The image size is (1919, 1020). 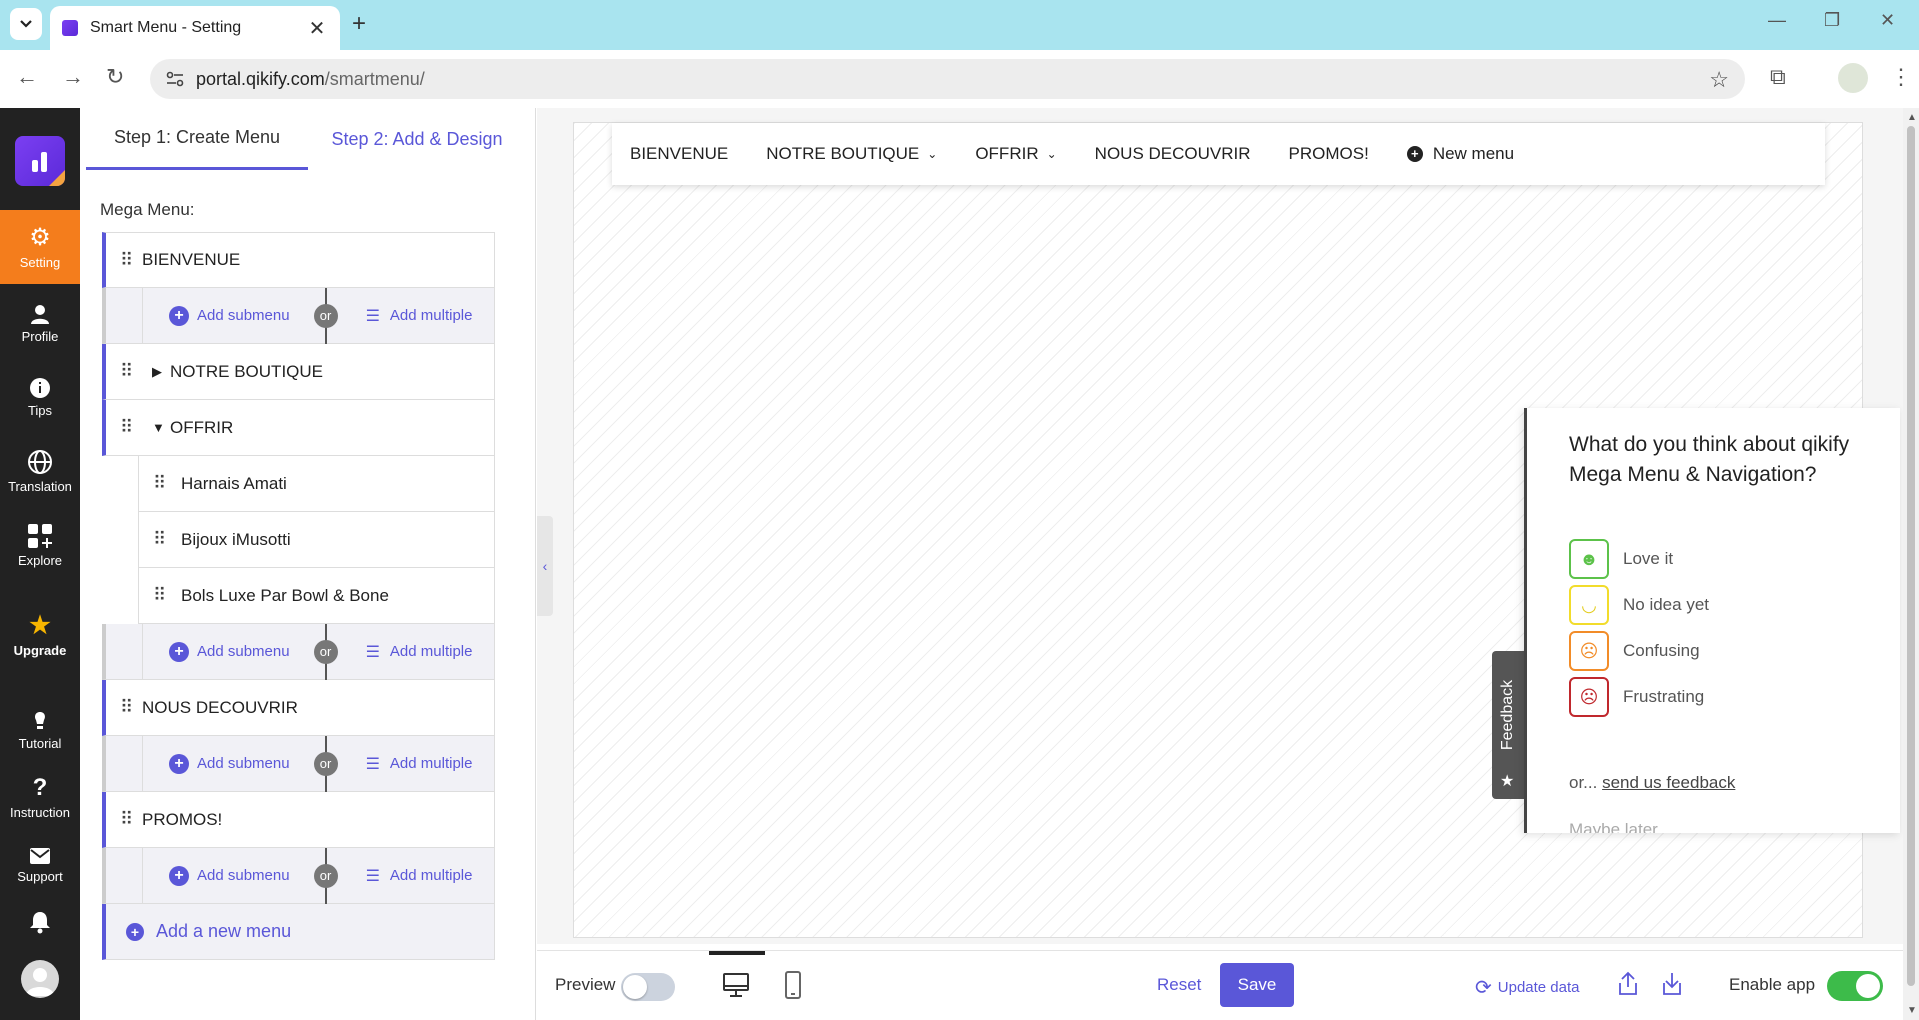 I want to click on sidebar-item-support: Support, so click(x=40, y=865).